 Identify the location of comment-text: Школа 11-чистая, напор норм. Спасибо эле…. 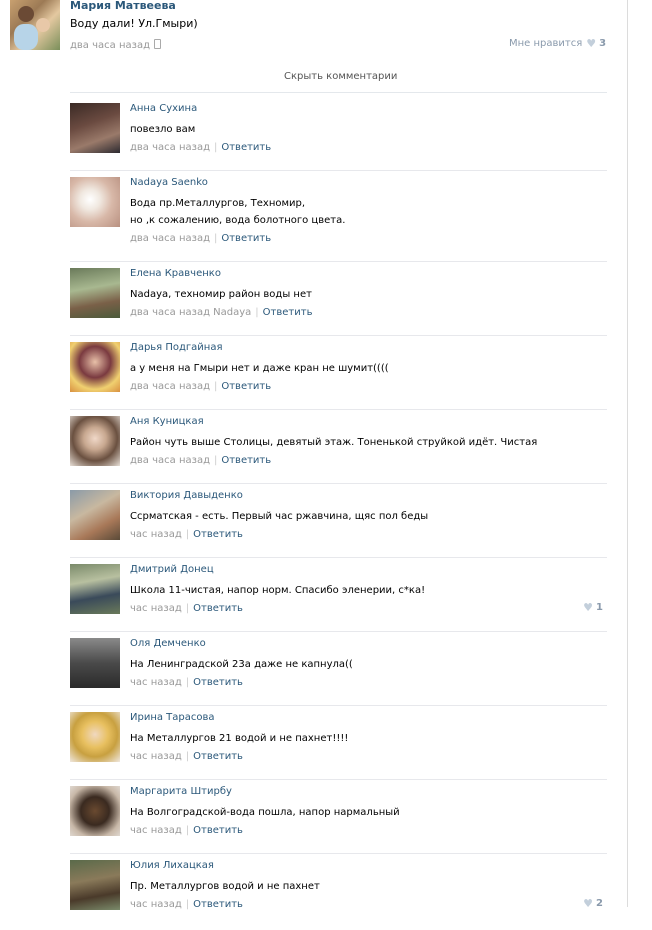
(278, 590).